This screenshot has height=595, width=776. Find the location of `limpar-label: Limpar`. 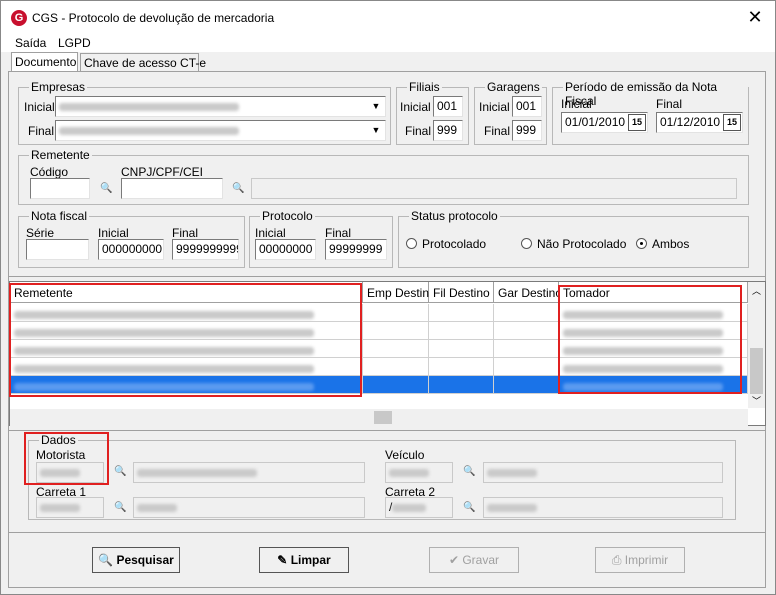

limpar-label: Limpar is located at coordinates (310, 560).